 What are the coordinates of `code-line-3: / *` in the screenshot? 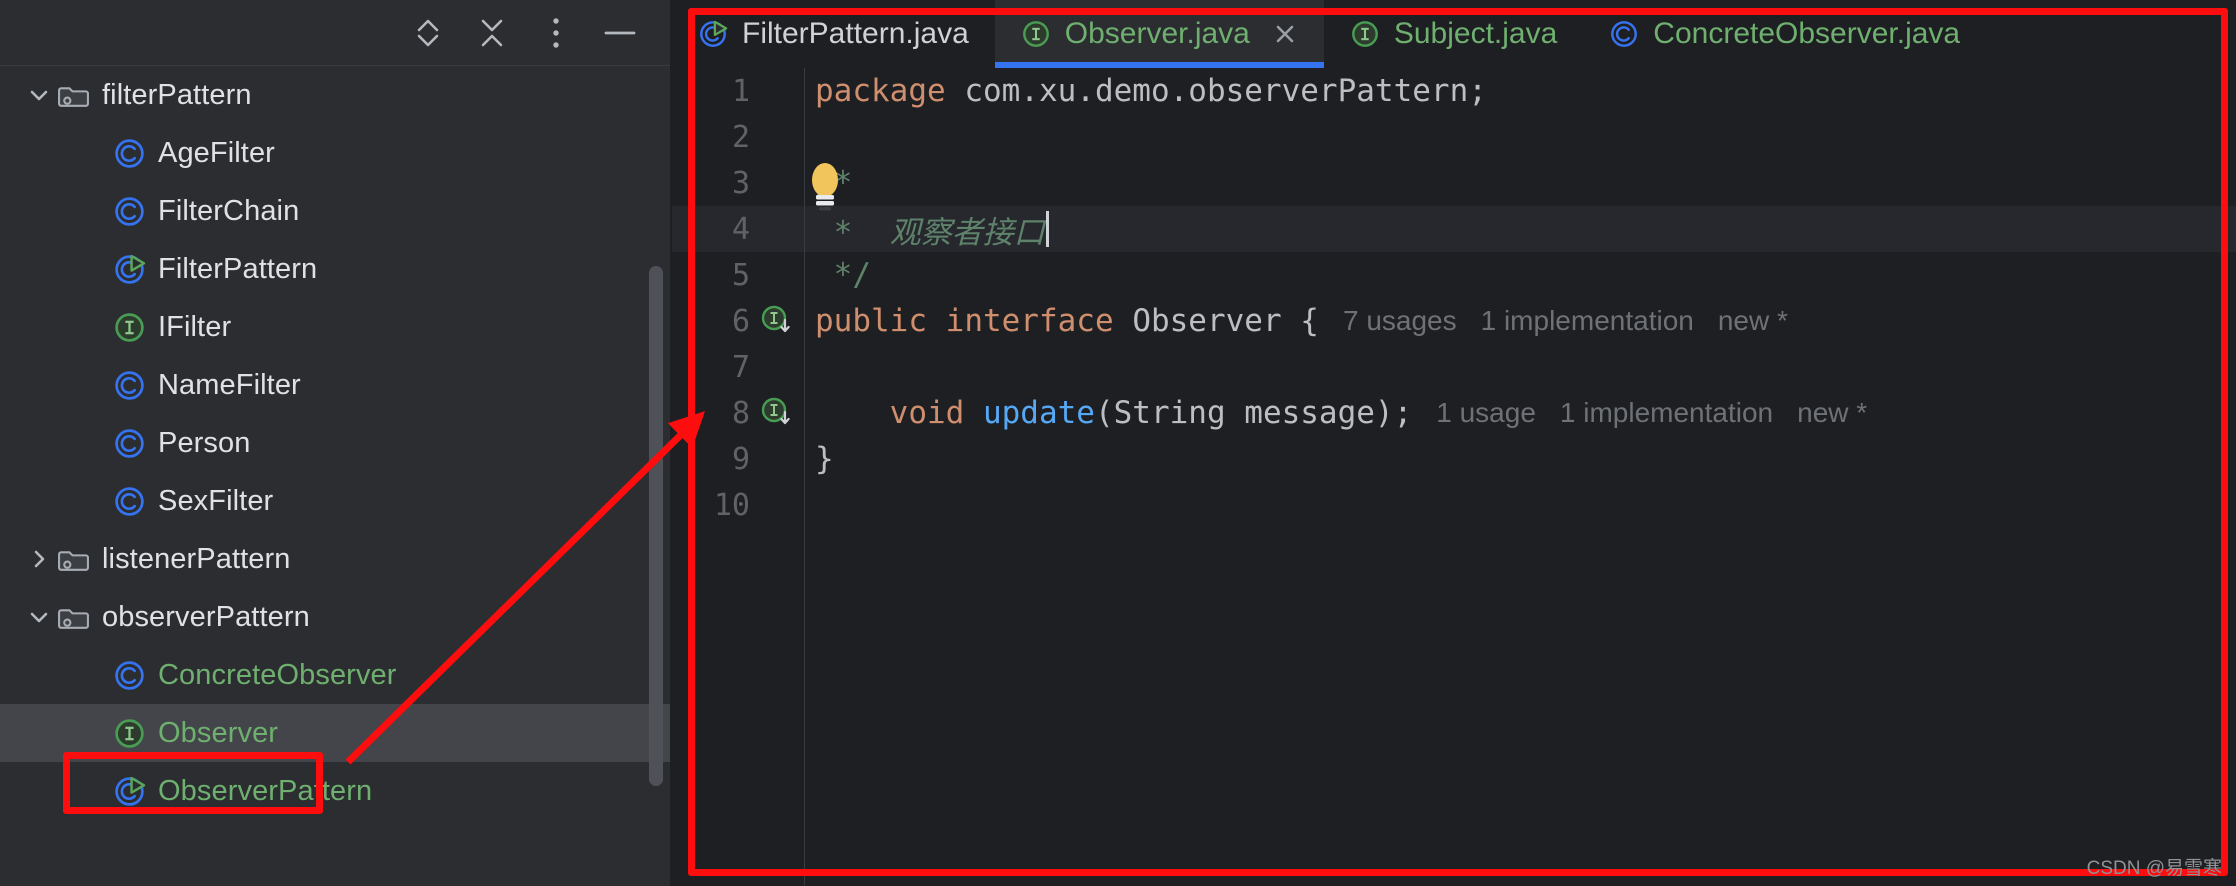 It's located at (1520, 185).